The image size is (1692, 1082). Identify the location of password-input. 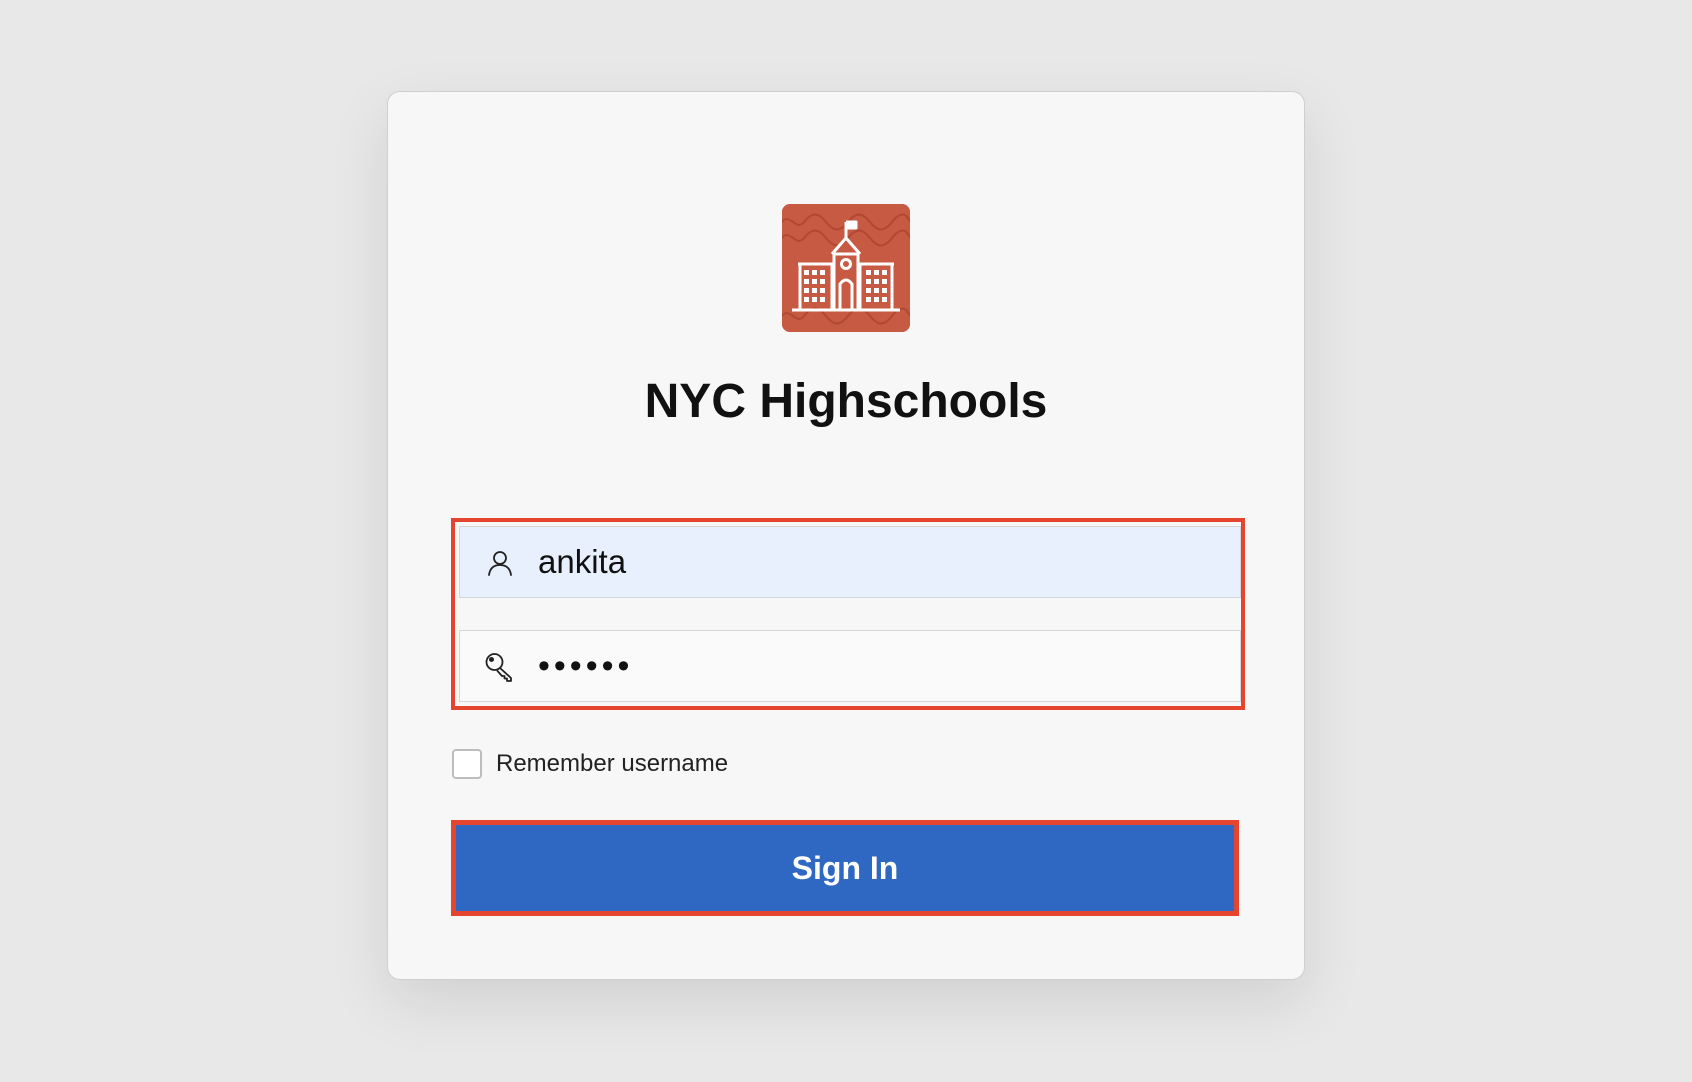
(883, 666).